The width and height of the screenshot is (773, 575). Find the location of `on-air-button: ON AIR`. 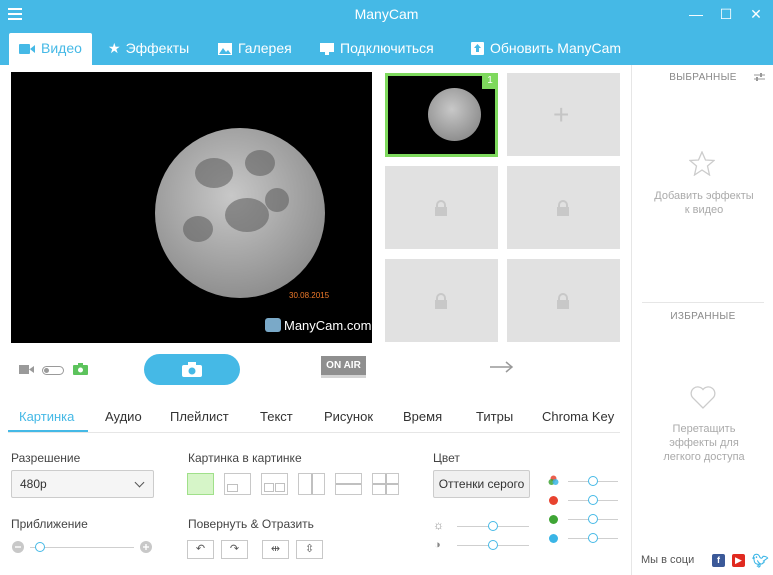

on-air-button: ON AIR is located at coordinates (343, 367).